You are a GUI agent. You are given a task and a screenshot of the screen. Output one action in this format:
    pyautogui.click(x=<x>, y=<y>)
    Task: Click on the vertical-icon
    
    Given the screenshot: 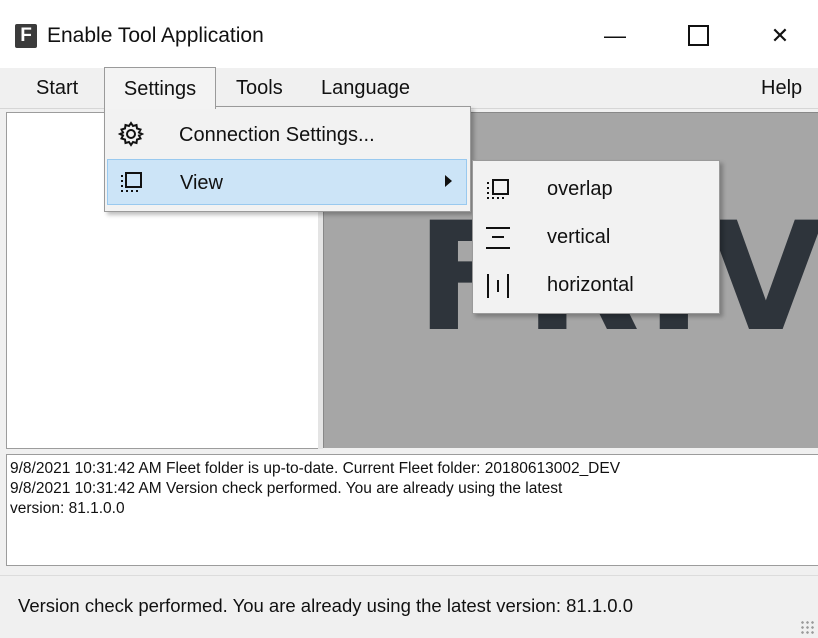 What is the action you would take?
    pyautogui.click(x=498, y=238)
    